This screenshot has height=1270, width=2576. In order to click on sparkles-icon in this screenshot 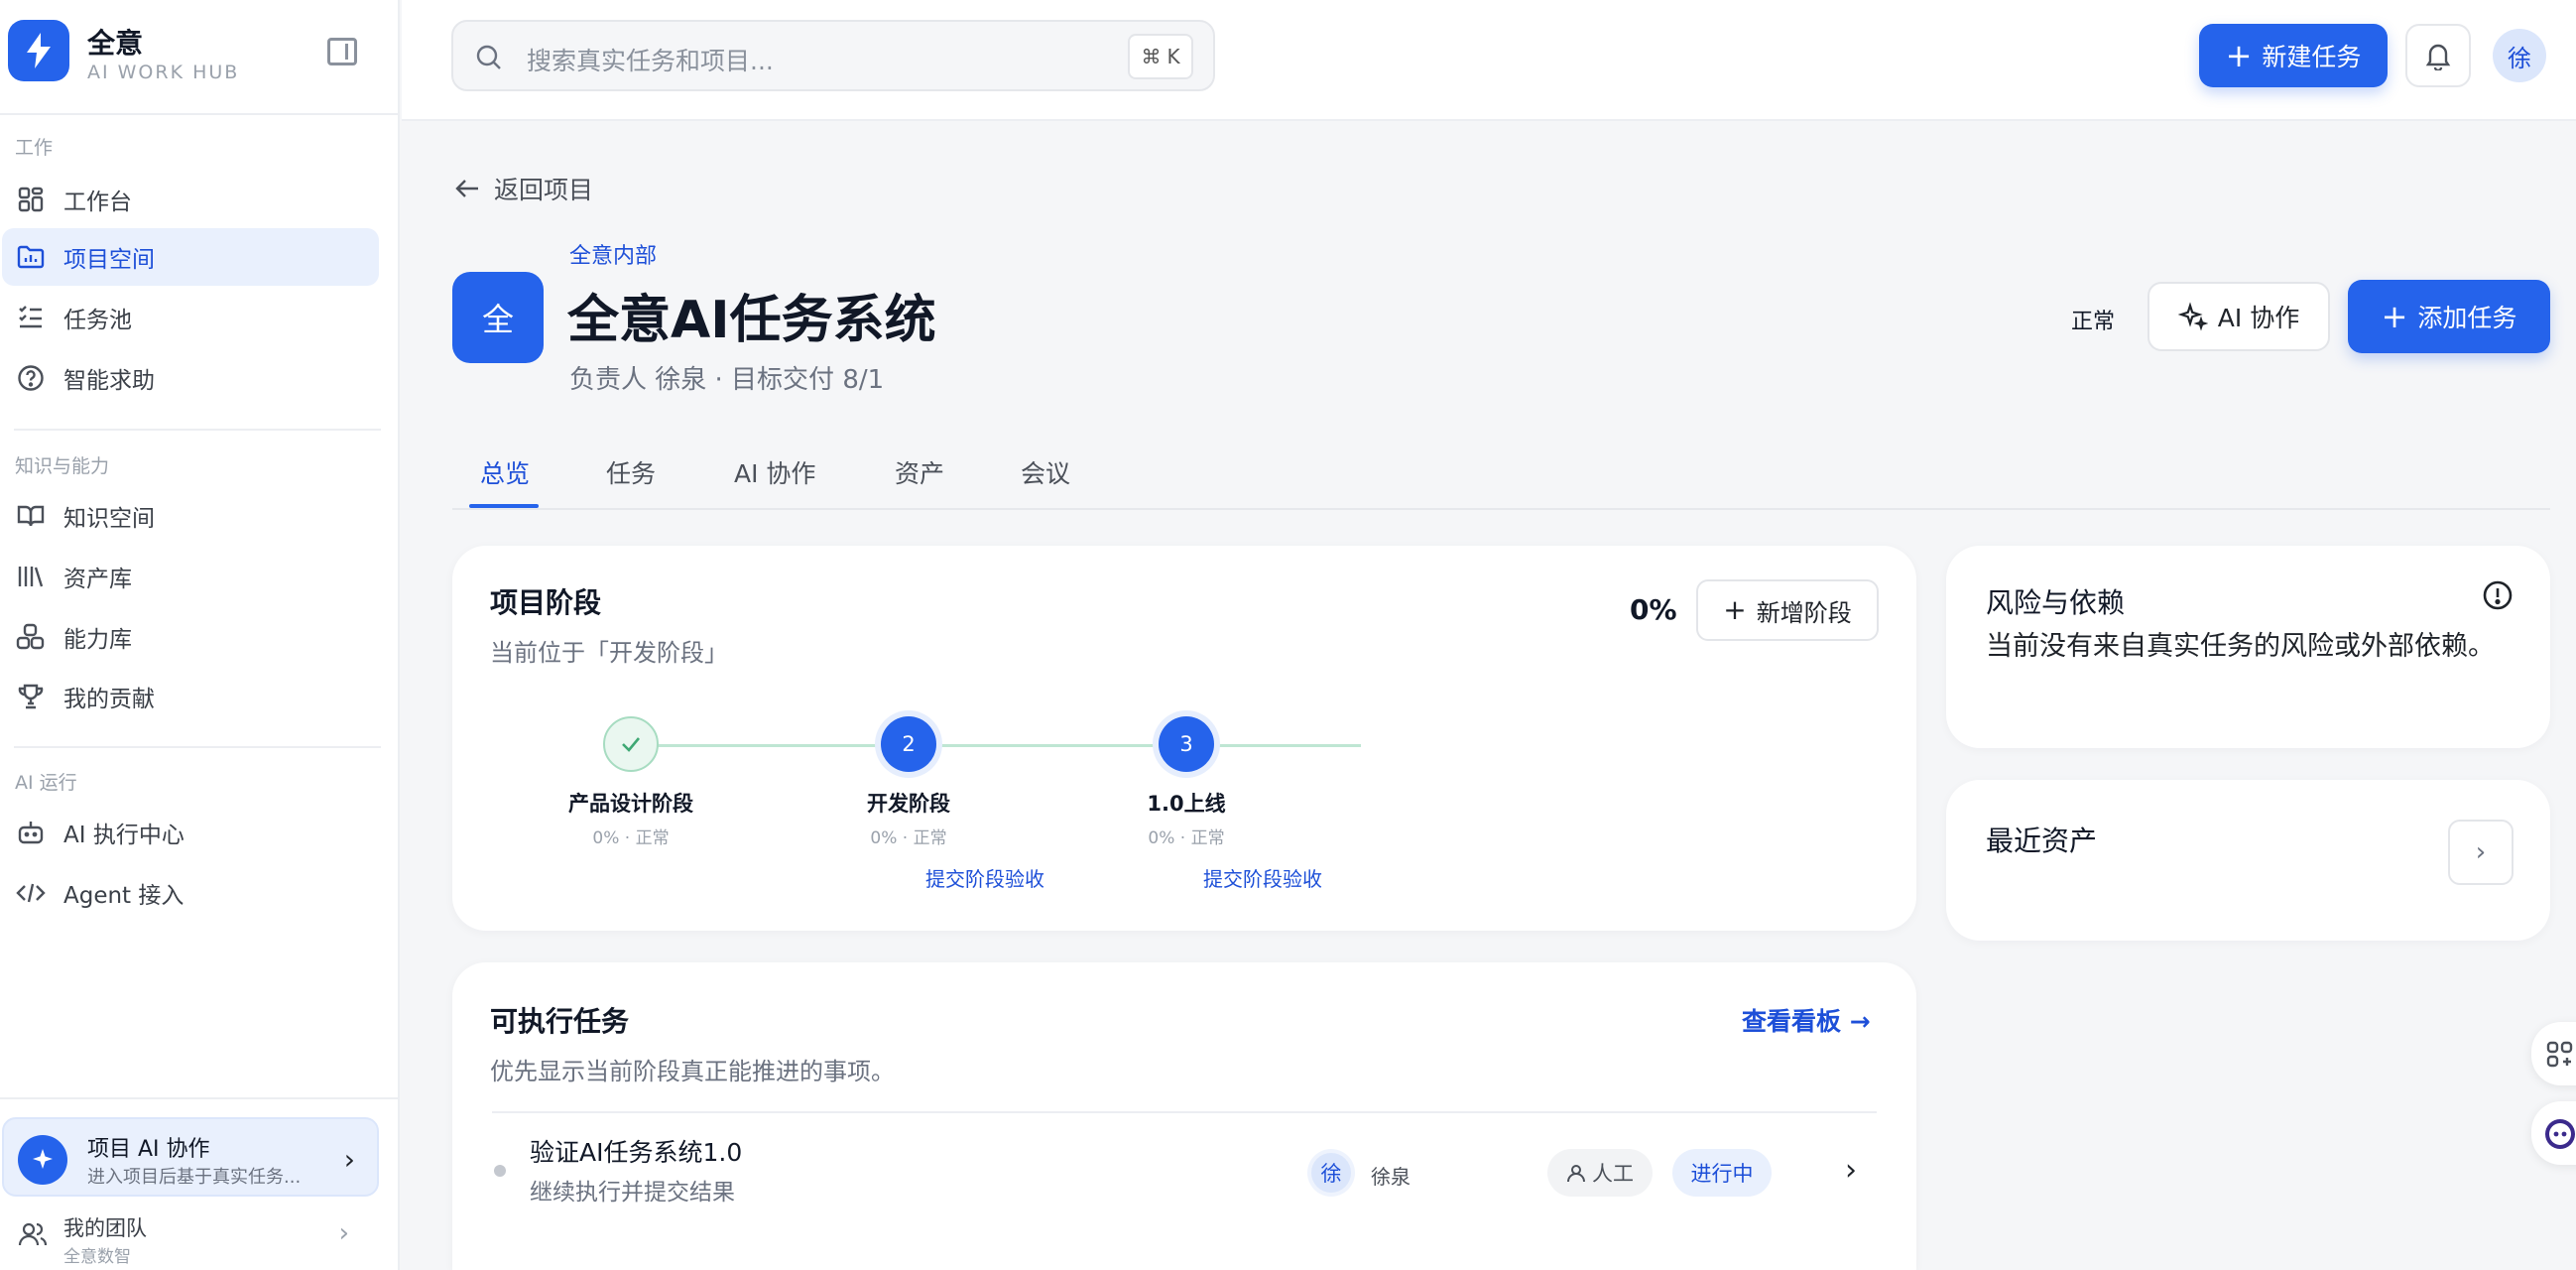, I will do `click(43, 1159)`.